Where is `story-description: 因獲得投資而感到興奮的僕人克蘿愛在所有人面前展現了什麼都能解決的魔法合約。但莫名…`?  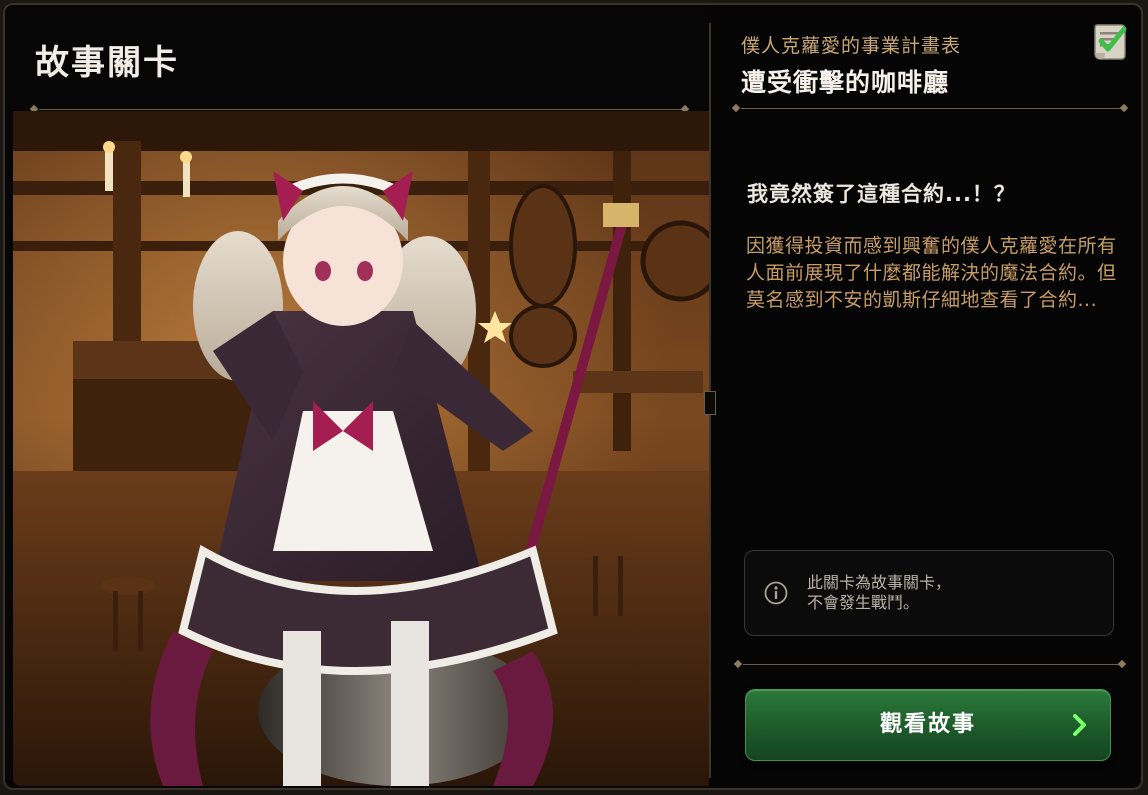 story-description: 因獲得投資而感到興奮的僕人克蘿愛在所有人面前展現了什麼都能解決的魔法合約。但莫名… is located at coordinates (931, 273).